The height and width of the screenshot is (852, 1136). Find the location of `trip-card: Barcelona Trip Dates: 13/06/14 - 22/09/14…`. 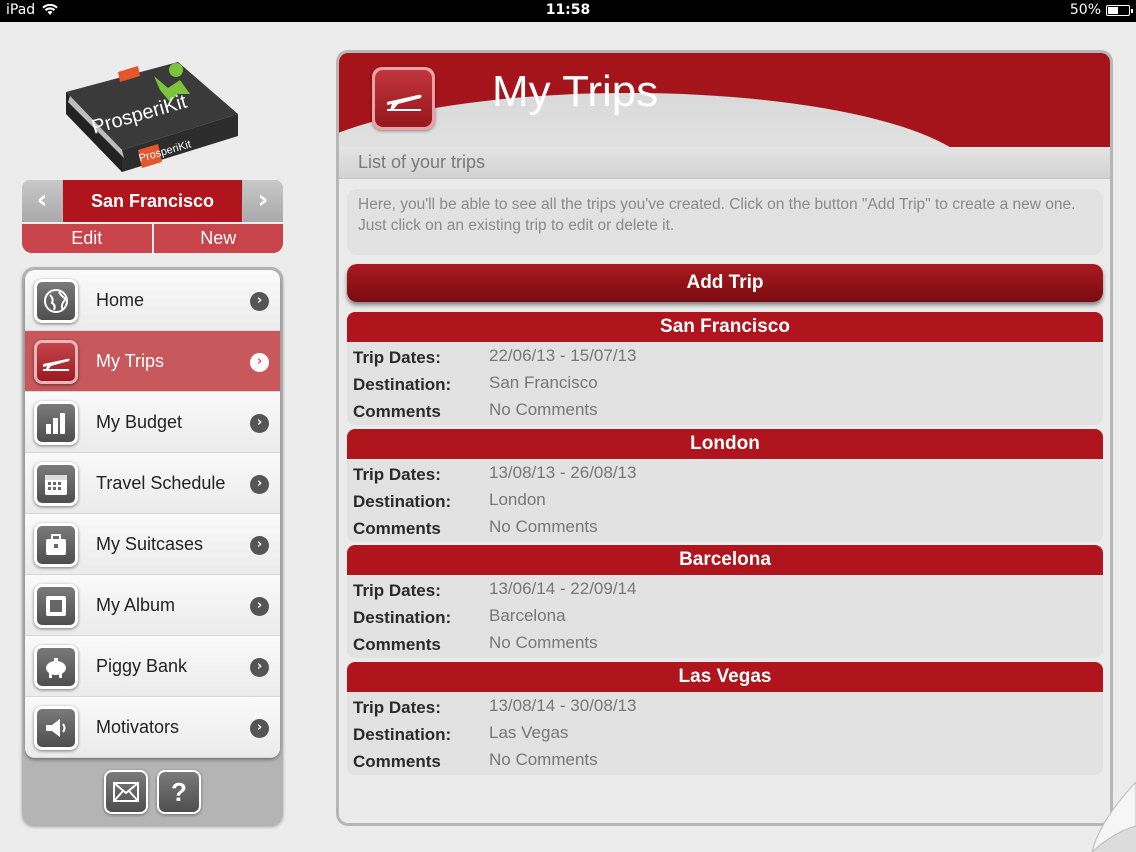

trip-card: Barcelona Trip Dates: 13/06/14 - 22/09/14… is located at coordinates (725, 603).